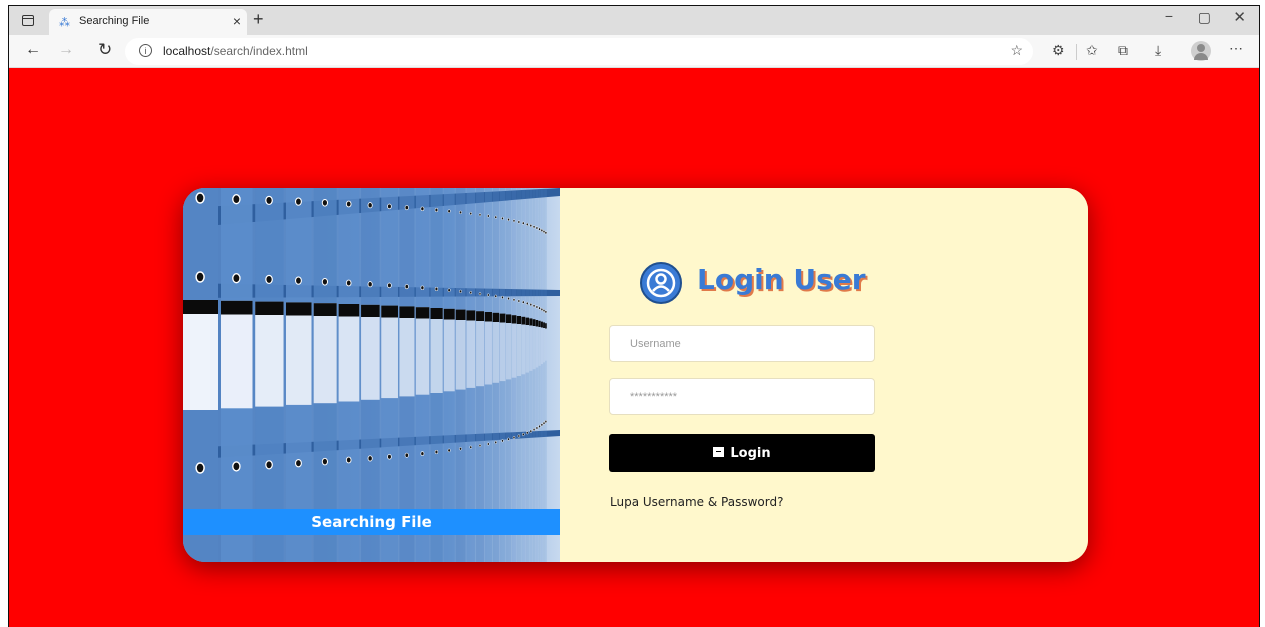 The height and width of the screenshot is (627, 1265). Describe the element at coordinates (1236, 48) in the screenshot. I see `more-icon: ⋯` at that location.